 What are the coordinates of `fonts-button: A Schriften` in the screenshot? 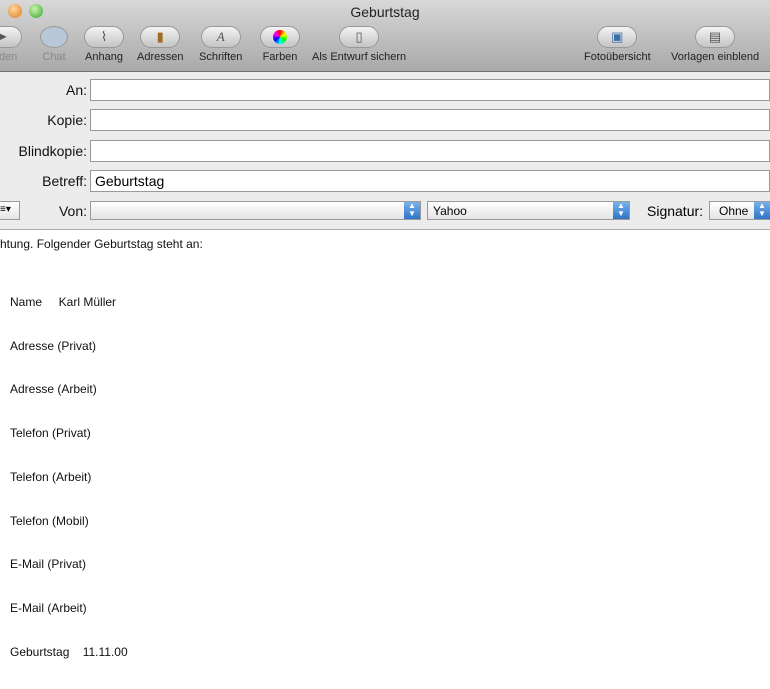 It's located at (220, 44).